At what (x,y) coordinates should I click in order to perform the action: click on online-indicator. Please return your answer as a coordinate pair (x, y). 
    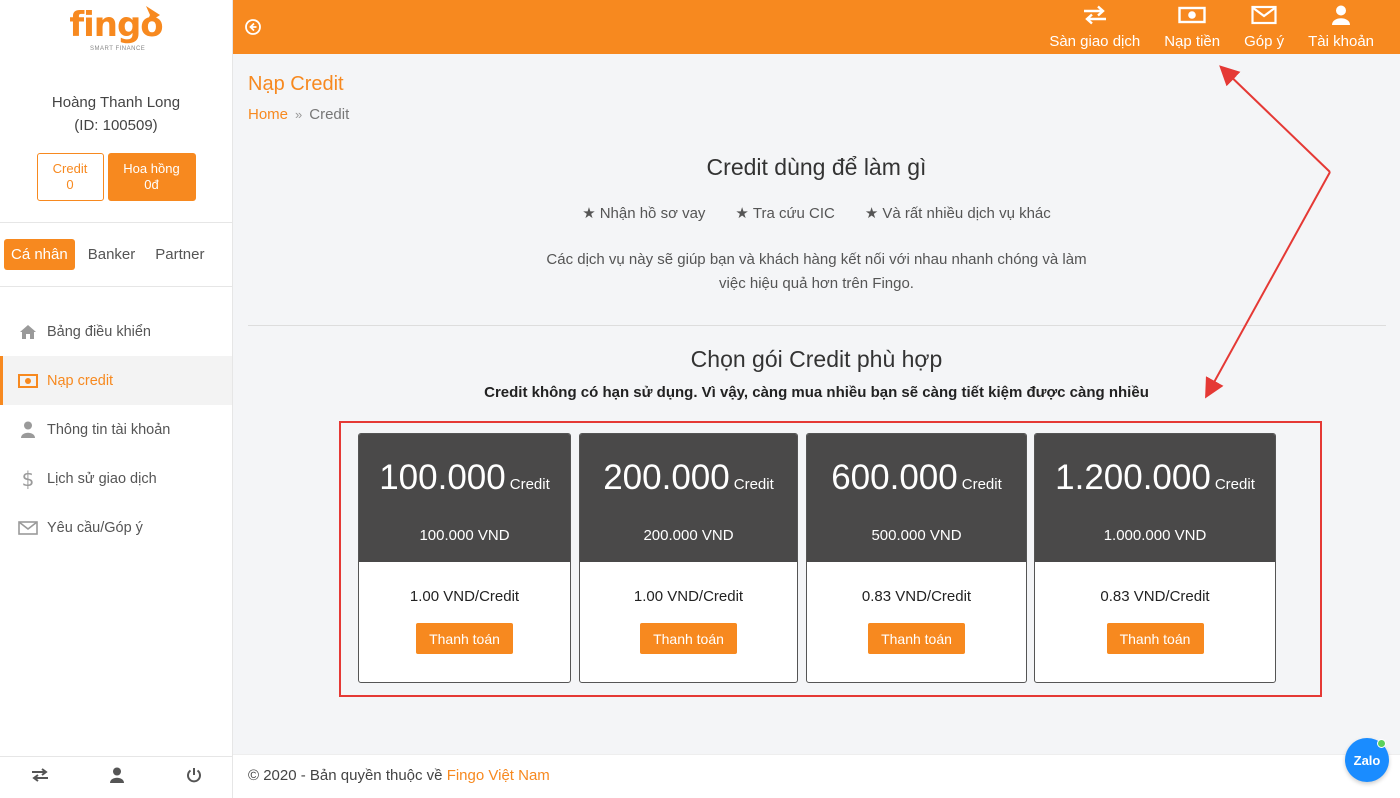
    Looking at the image, I should click on (1381, 743).